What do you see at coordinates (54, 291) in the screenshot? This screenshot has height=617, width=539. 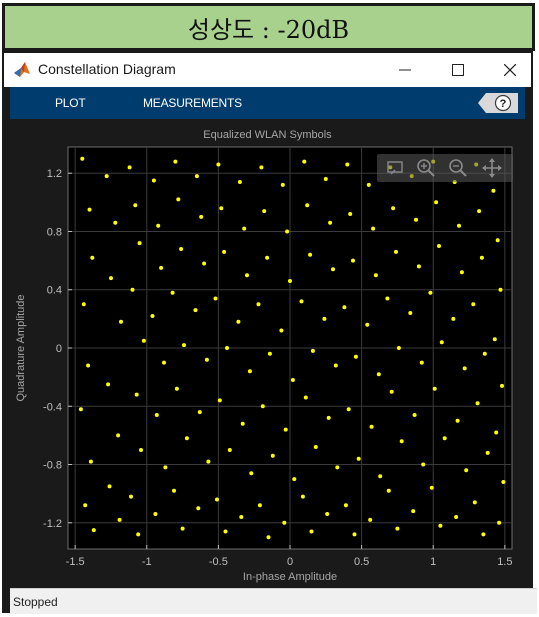 I see `y-tick-label-4: 0.4` at bounding box center [54, 291].